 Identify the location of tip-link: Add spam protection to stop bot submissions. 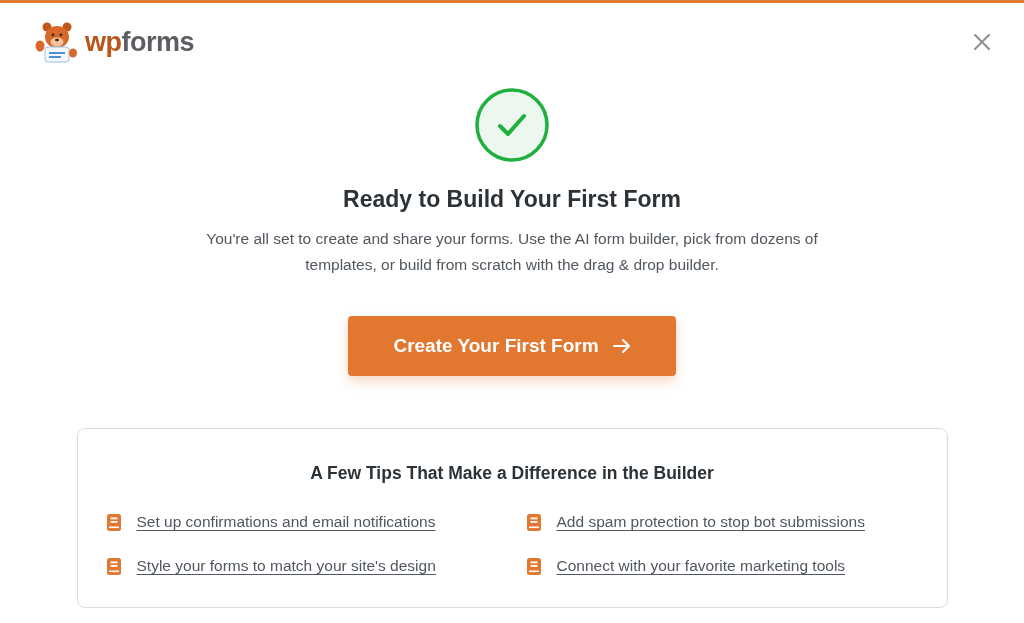
(710, 522).